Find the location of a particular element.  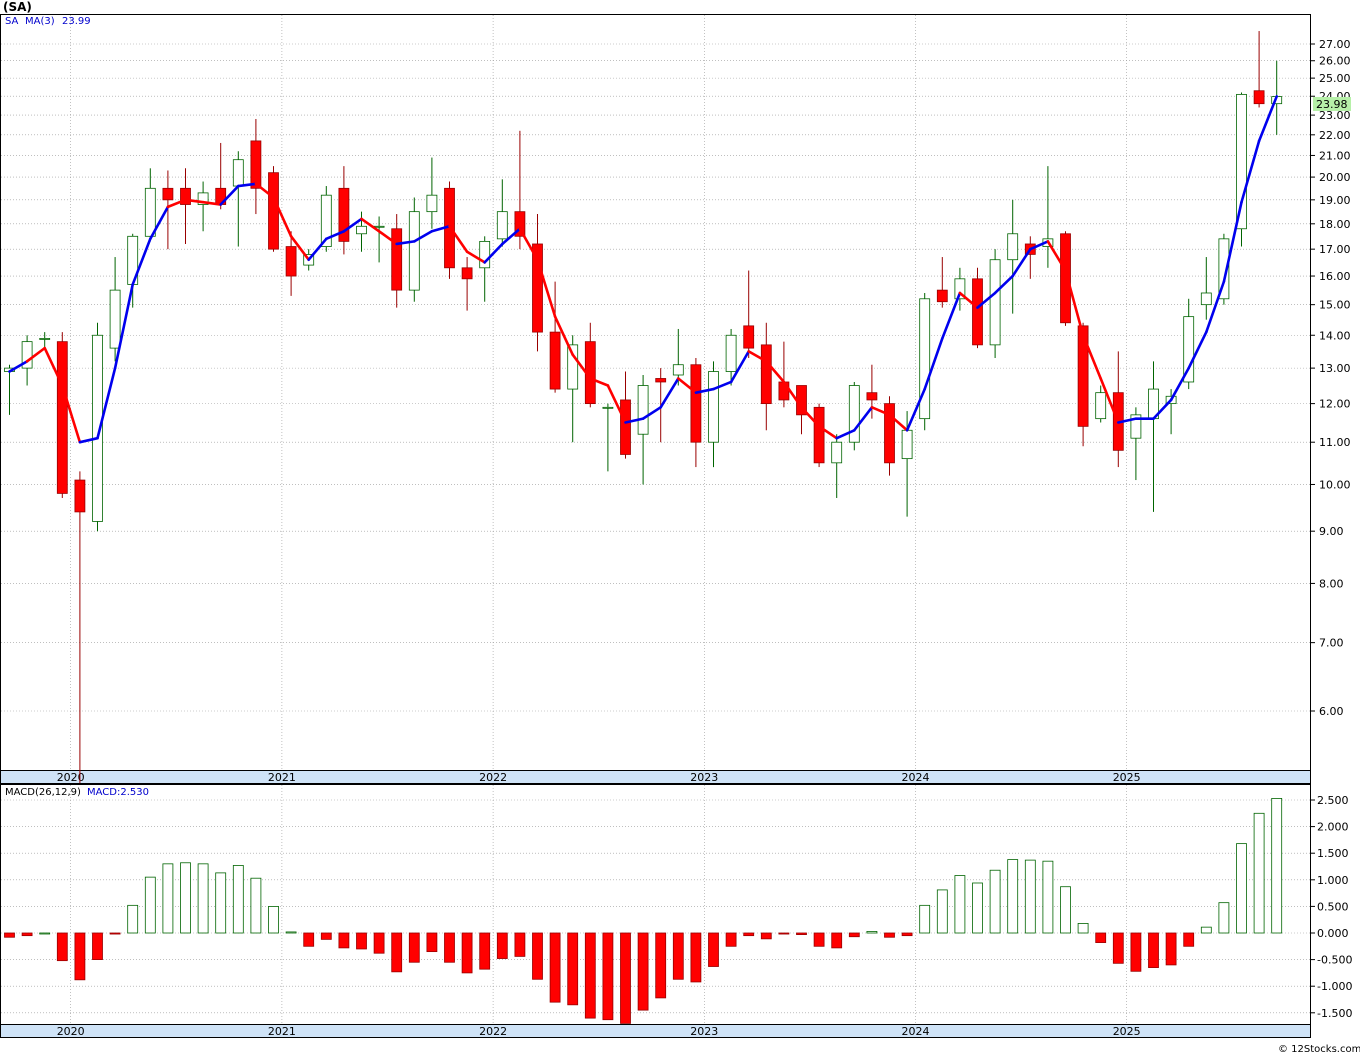

price-tick-label: 26.00 is located at coordinates (1335, 61).